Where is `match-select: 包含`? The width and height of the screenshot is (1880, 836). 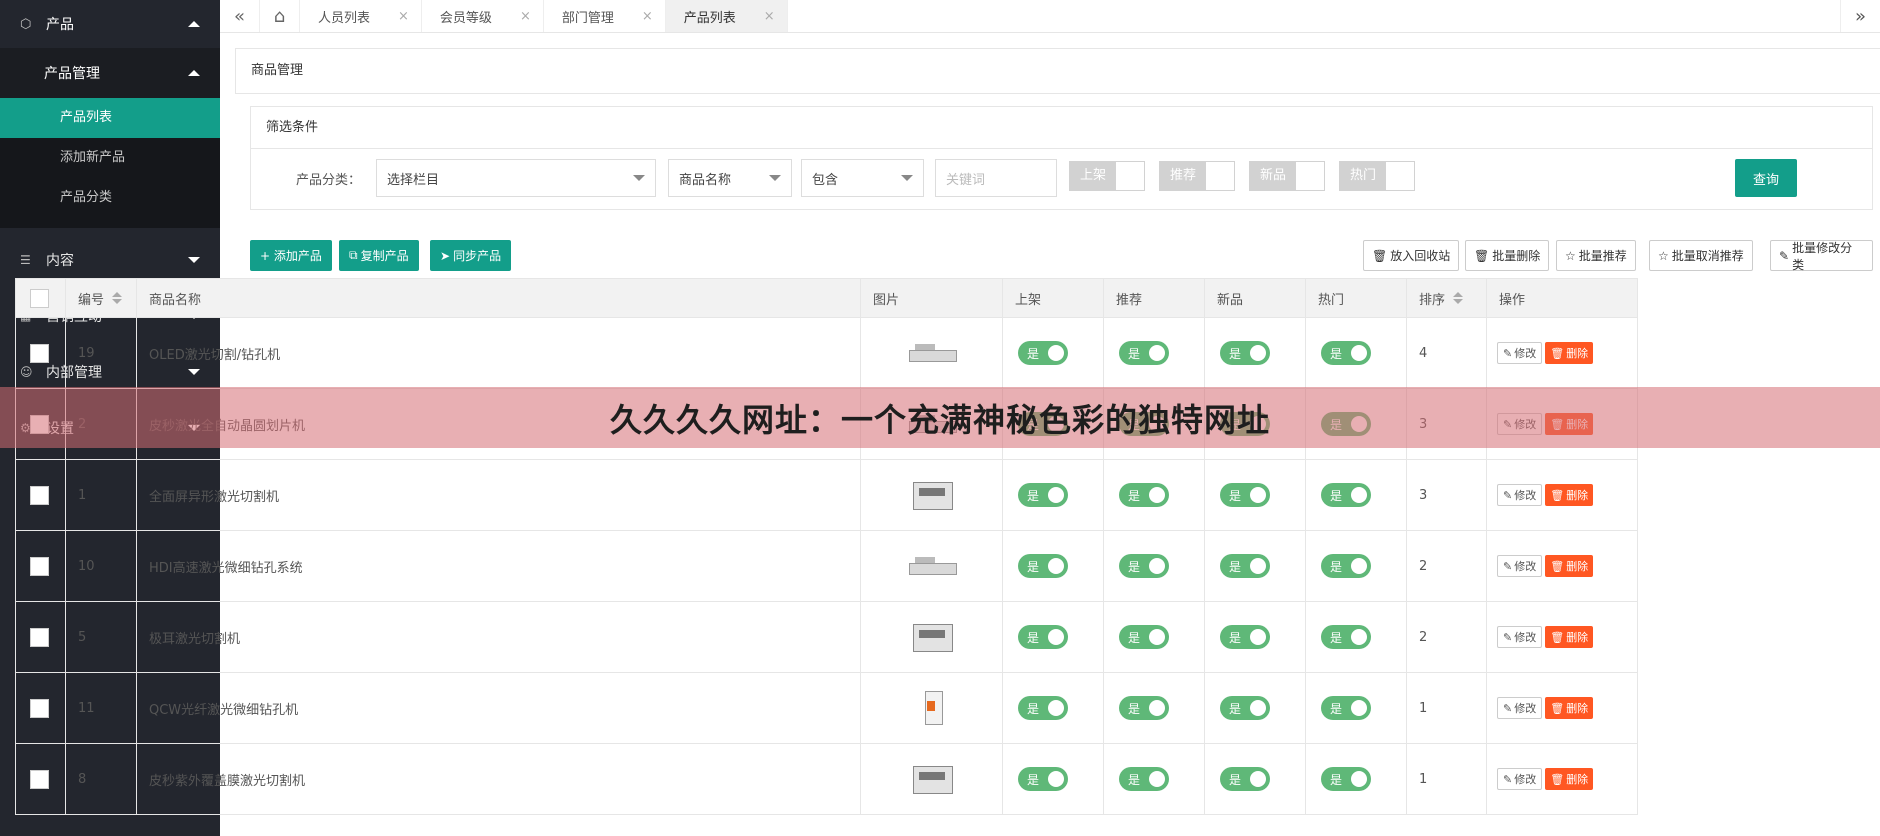
match-select: 包含 is located at coordinates (862, 178).